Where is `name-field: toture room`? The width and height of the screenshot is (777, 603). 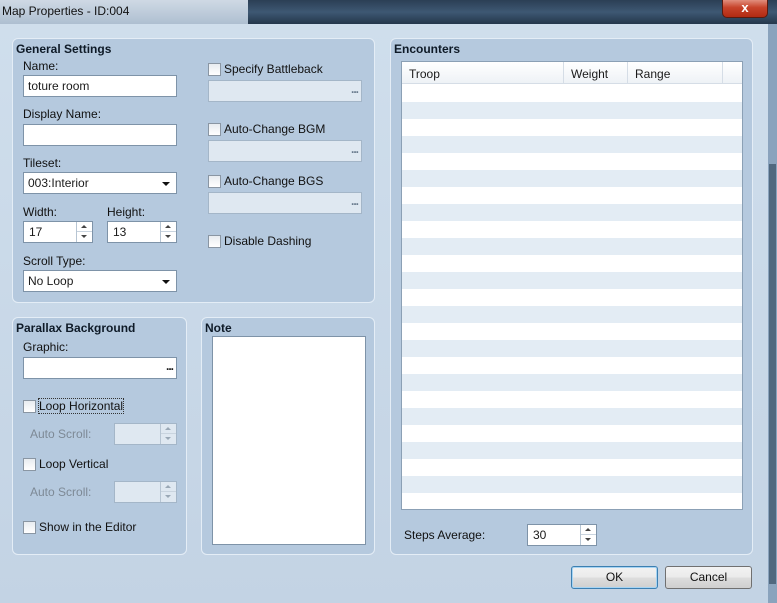
name-field: toture room is located at coordinates (100, 86).